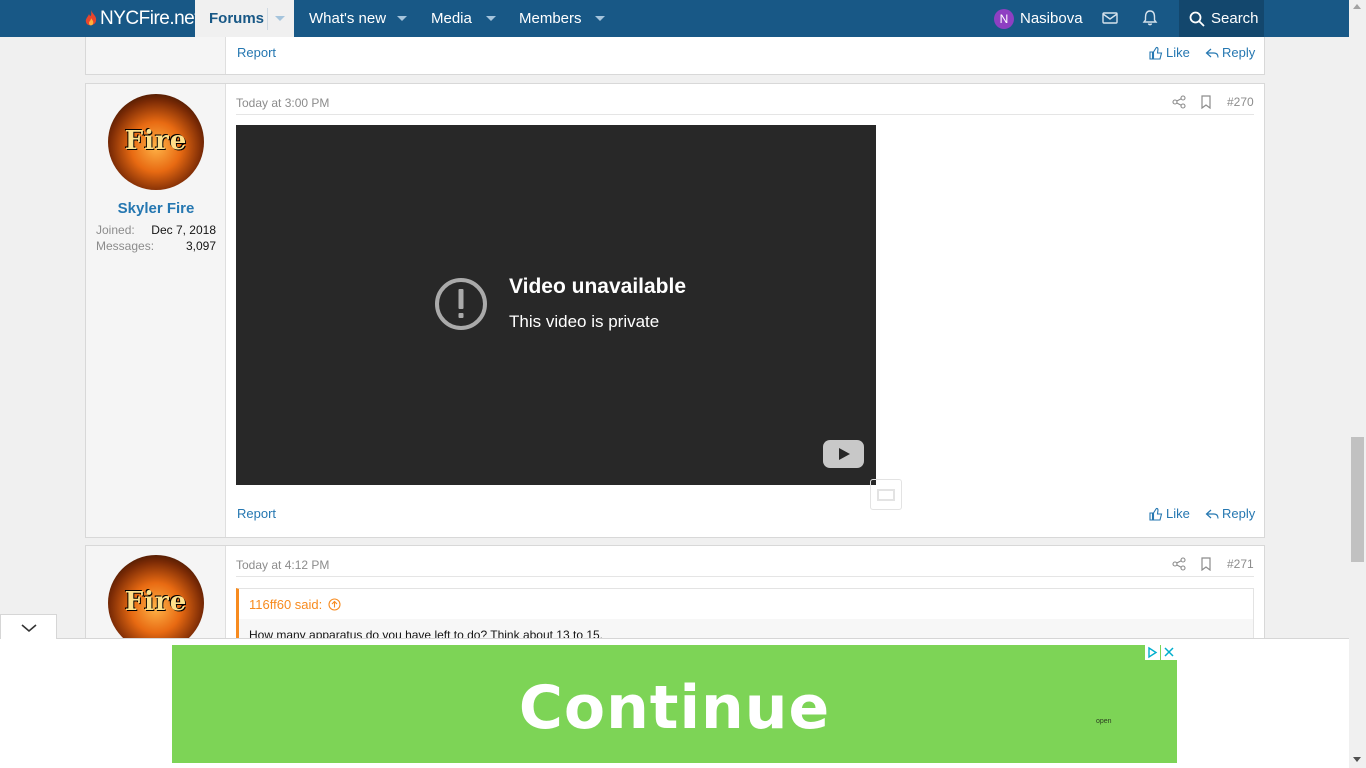  I want to click on bell-icon, so click(1150, 18).